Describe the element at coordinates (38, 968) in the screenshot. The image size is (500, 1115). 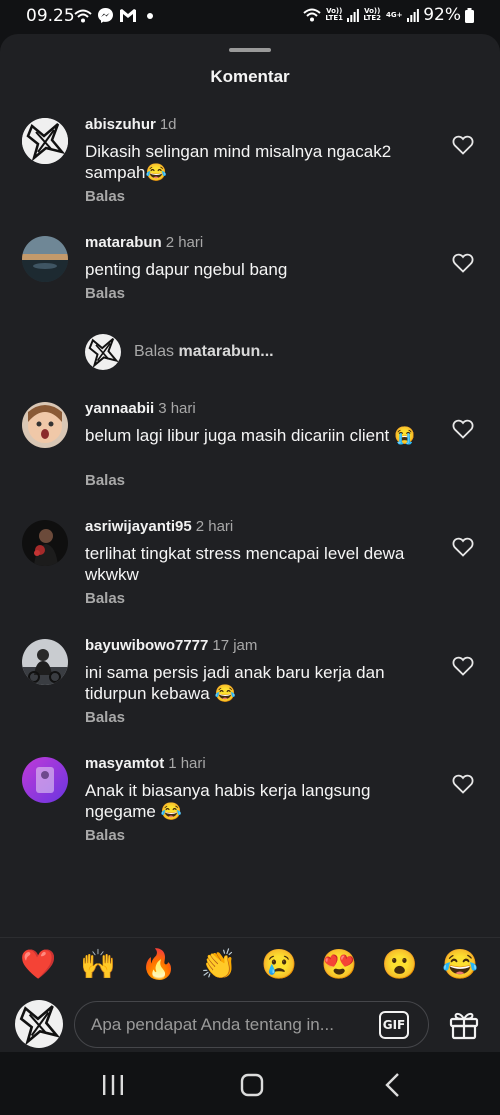
I see `emoji-heart: ❤️` at that location.